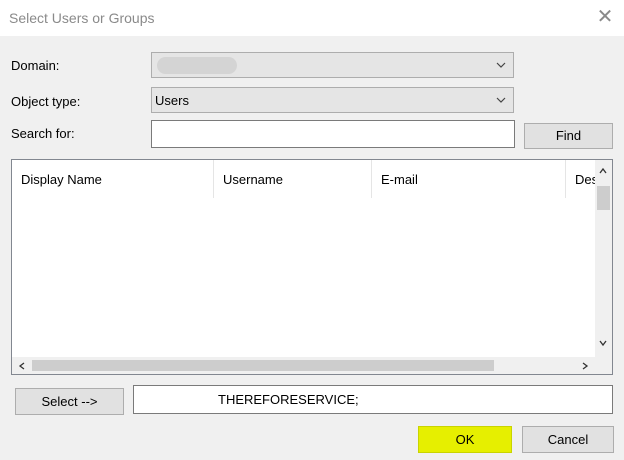 The height and width of the screenshot is (460, 624). What do you see at coordinates (172, 100) in the screenshot?
I see `object-type-value: Users` at bounding box center [172, 100].